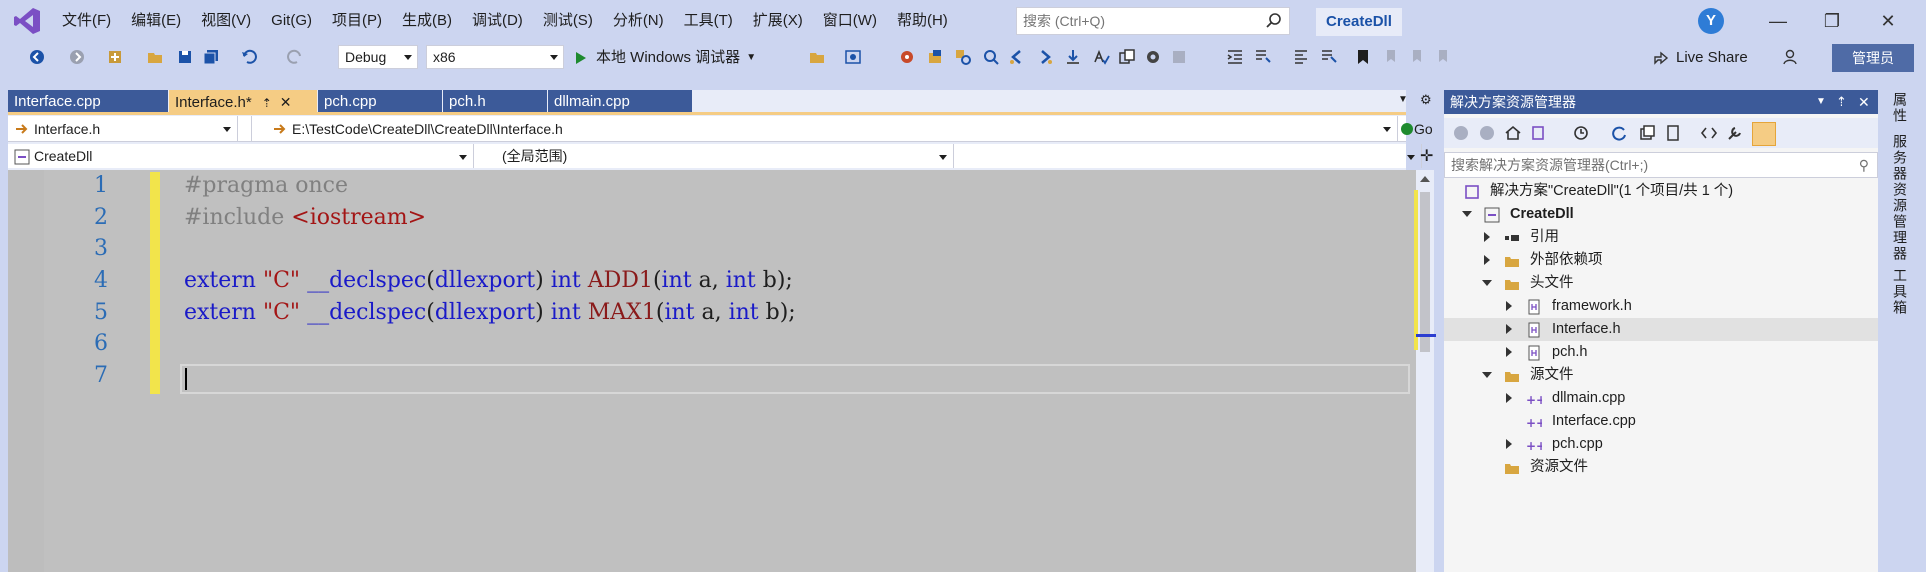 Image resolution: width=1926 pixels, height=572 pixels. Describe the element at coordinates (1673, 133) in the screenshot. I see `show-all-files-icon` at that location.